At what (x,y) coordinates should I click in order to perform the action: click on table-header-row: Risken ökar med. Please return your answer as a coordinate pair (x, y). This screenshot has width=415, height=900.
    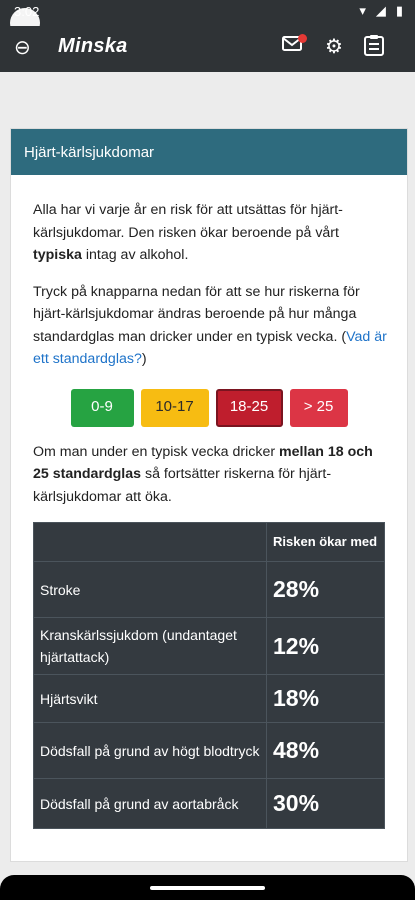
    Looking at the image, I should click on (209, 542).